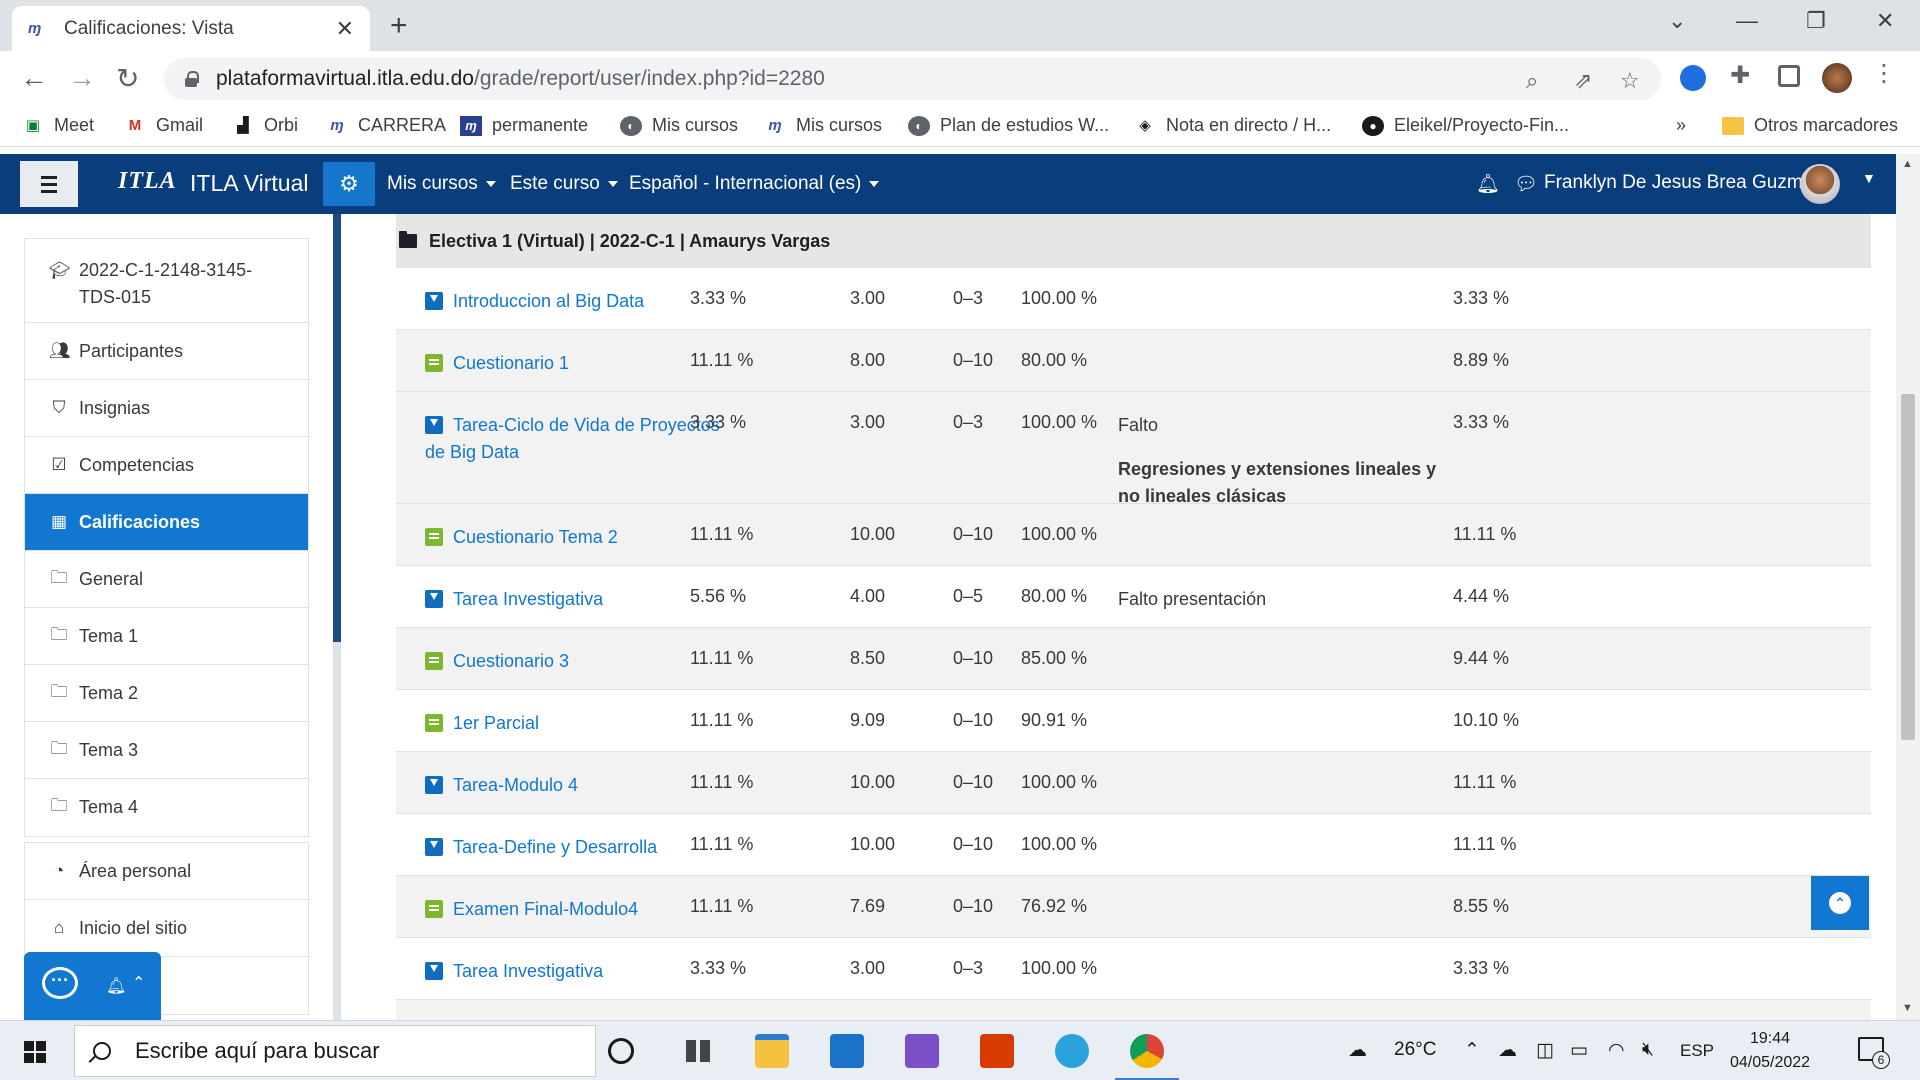  Describe the element at coordinates (166, 579) in the screenshot. I see `drawer-item-general: 🗀 General` at that location.